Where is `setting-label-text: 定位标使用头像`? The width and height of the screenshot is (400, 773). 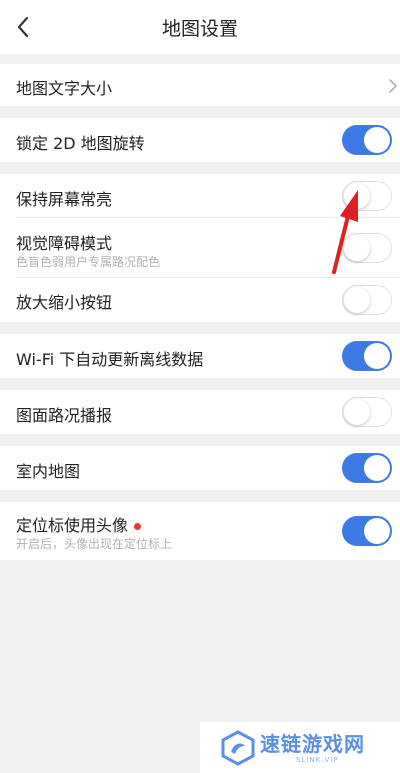
setting-label-text: 定位标使用头像 is located at coordinates (72, 525).